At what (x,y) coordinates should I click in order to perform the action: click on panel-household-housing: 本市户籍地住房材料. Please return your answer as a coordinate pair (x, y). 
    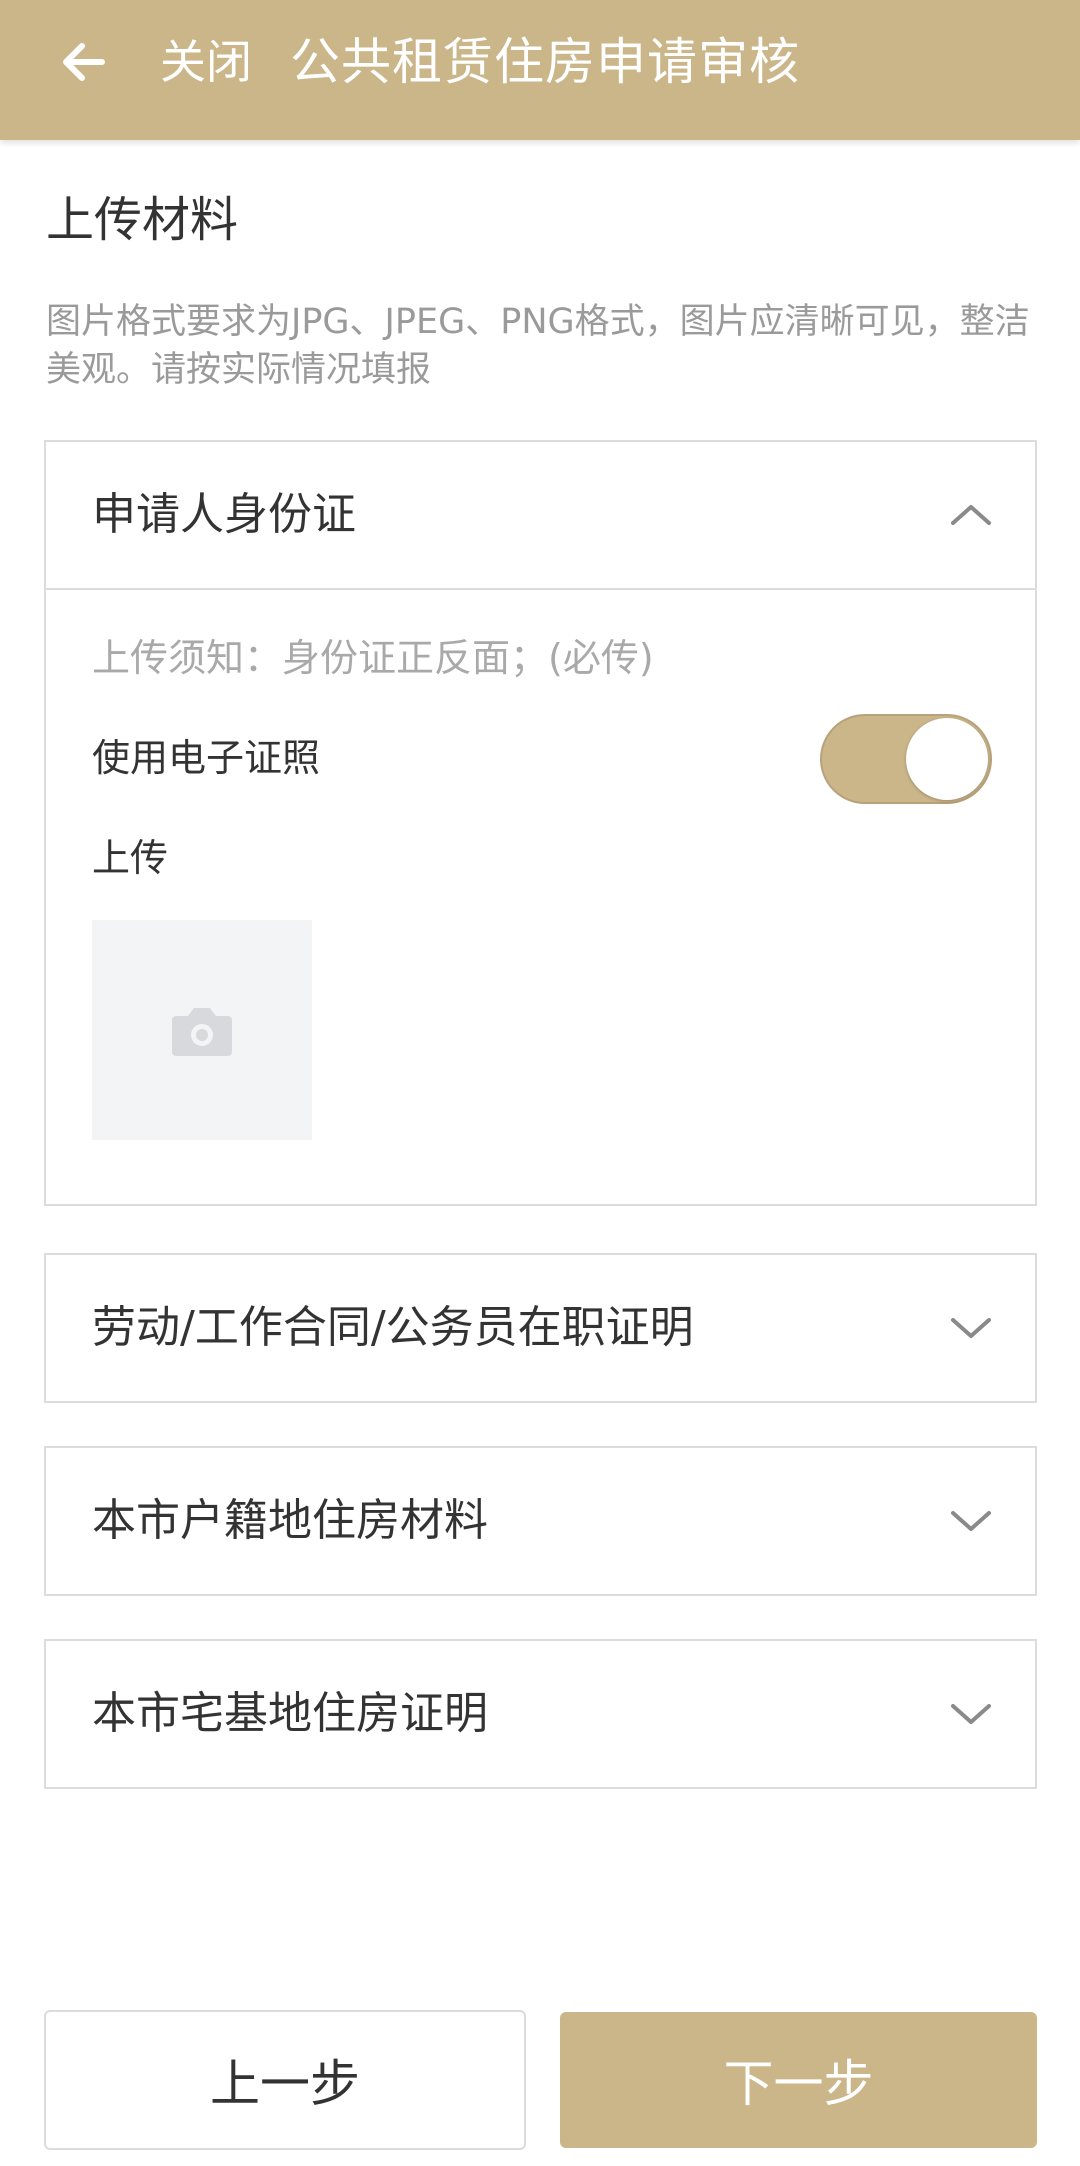
    Looking at the image, I should click on (540, 1521).